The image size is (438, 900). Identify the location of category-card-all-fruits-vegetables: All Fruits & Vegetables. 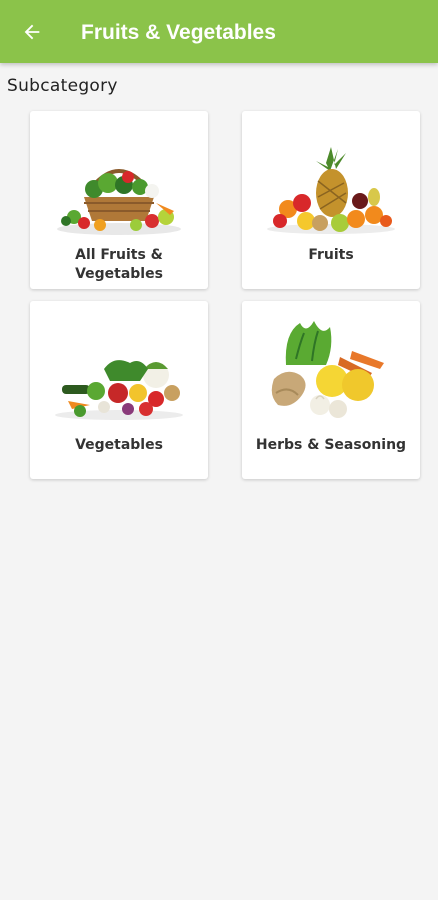
(119, 200).